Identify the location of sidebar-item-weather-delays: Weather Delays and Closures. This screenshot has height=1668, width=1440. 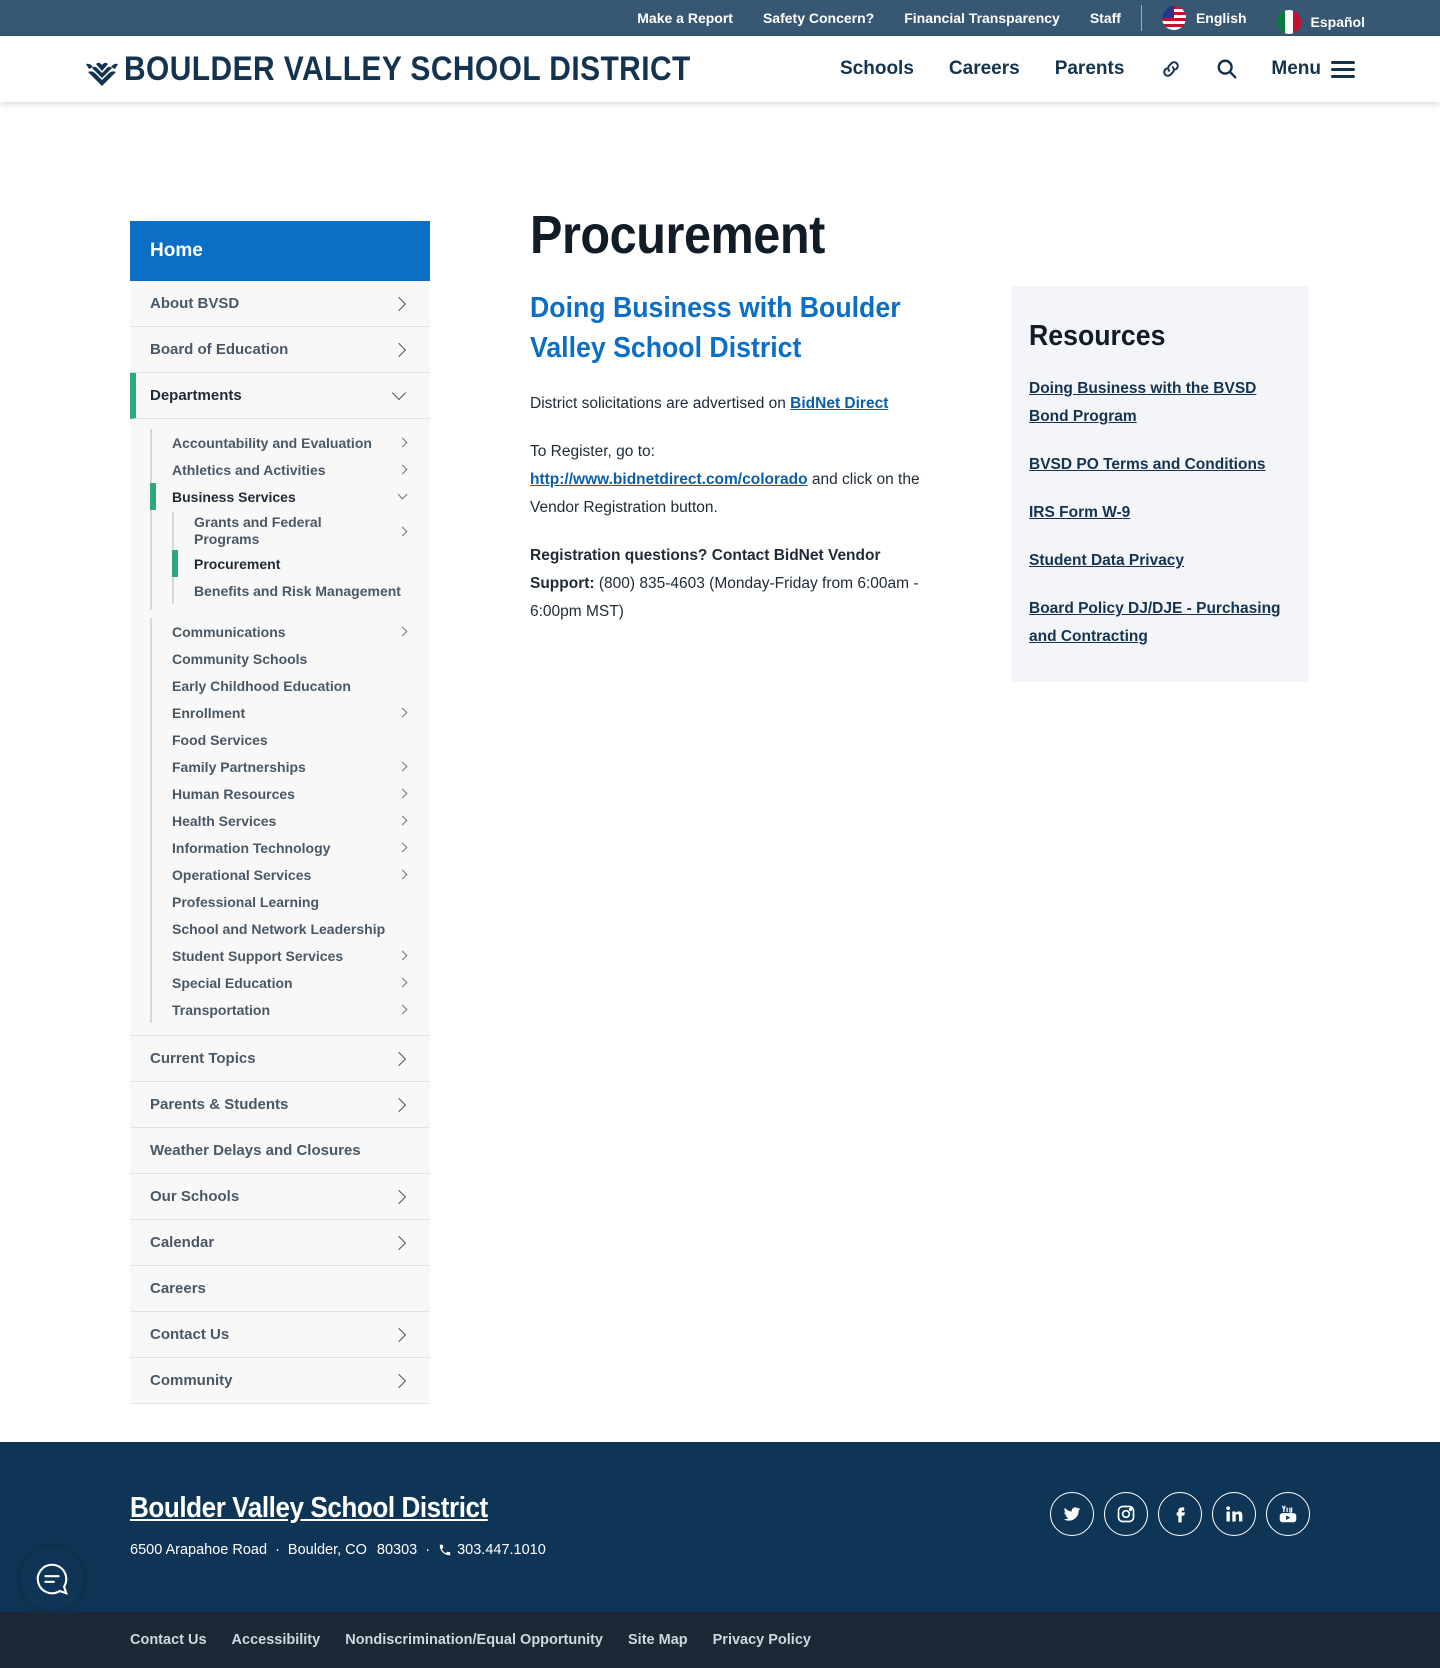
(280, 1151).